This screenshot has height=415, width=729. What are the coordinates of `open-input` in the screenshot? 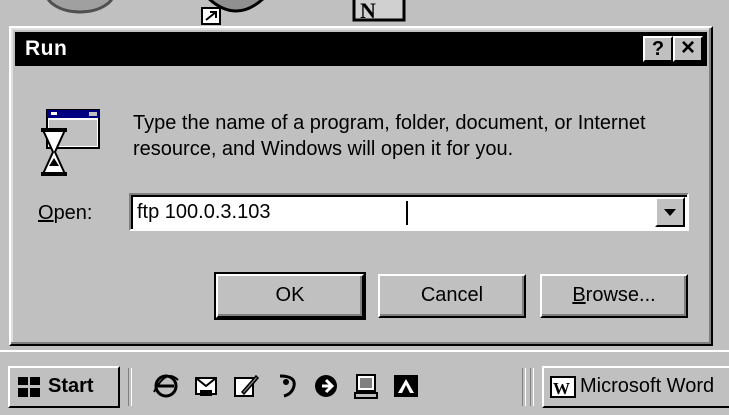 It's located at (387, 212).